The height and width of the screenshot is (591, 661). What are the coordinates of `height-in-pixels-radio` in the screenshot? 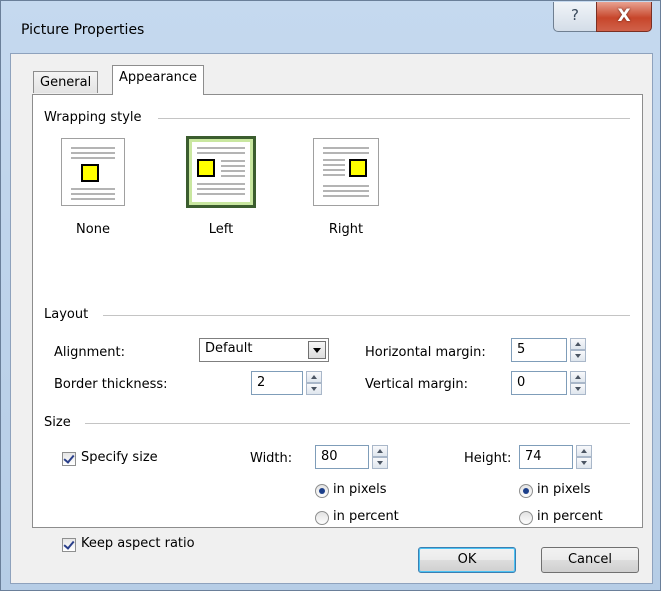 It's located at (526, 491).